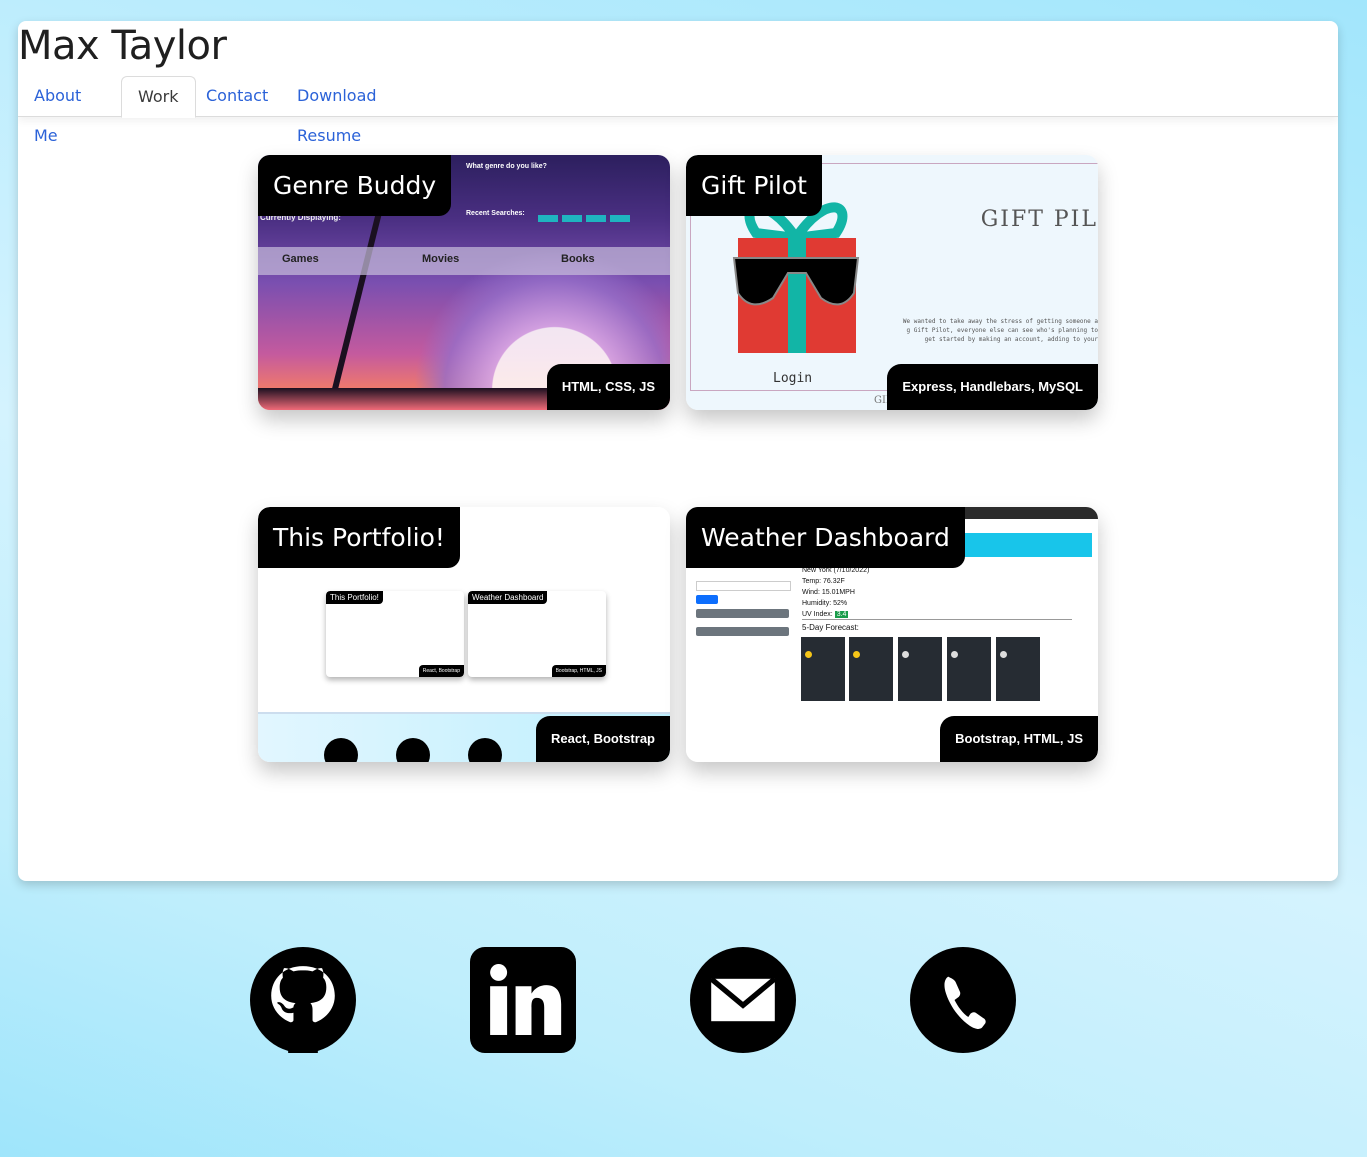  What do you see at coordinates (992, 387) in the screenshot?
I see `project-tech: Express, Handlebars, MySQL` at bounding box center [992, 387].